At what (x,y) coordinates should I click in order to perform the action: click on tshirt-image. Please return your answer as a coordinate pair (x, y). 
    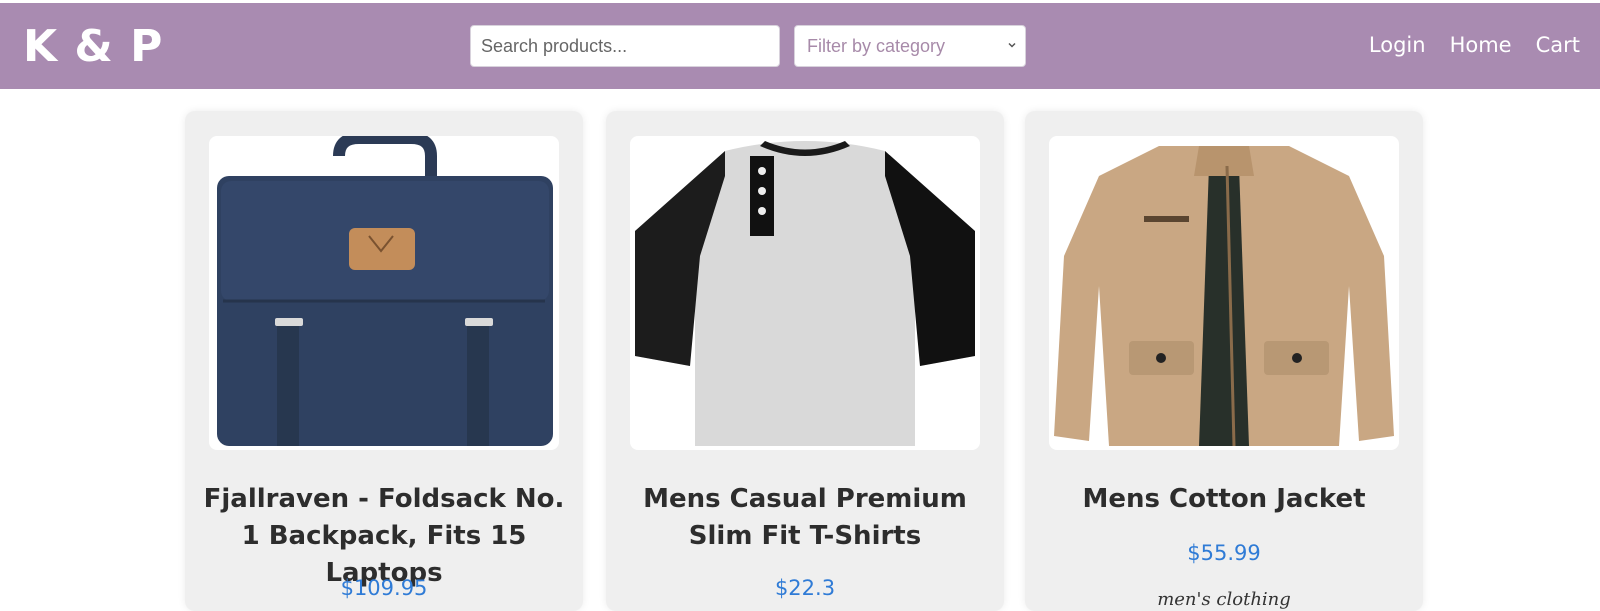
    Looking at the image, I should click on (805, 293).